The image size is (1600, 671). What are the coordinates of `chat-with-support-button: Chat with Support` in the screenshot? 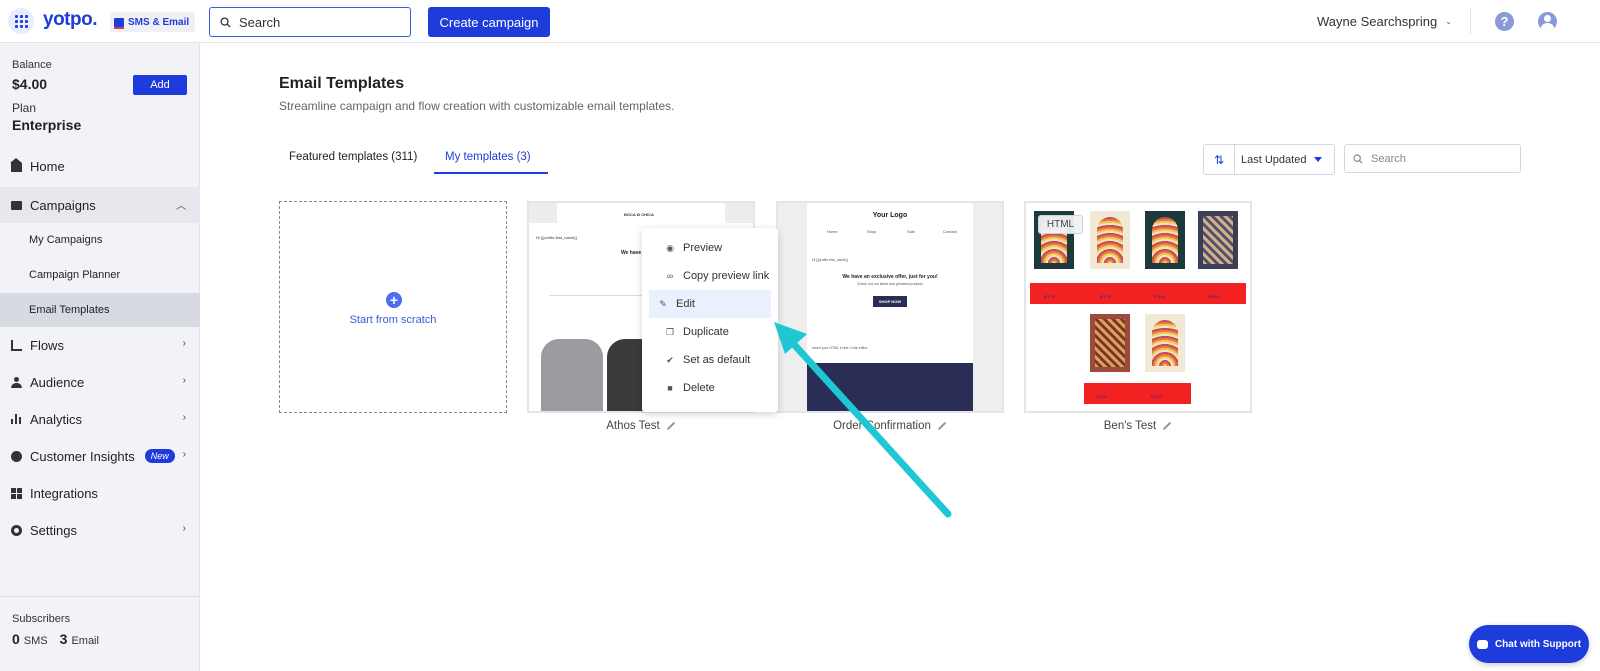 It's located at (1529, 644).